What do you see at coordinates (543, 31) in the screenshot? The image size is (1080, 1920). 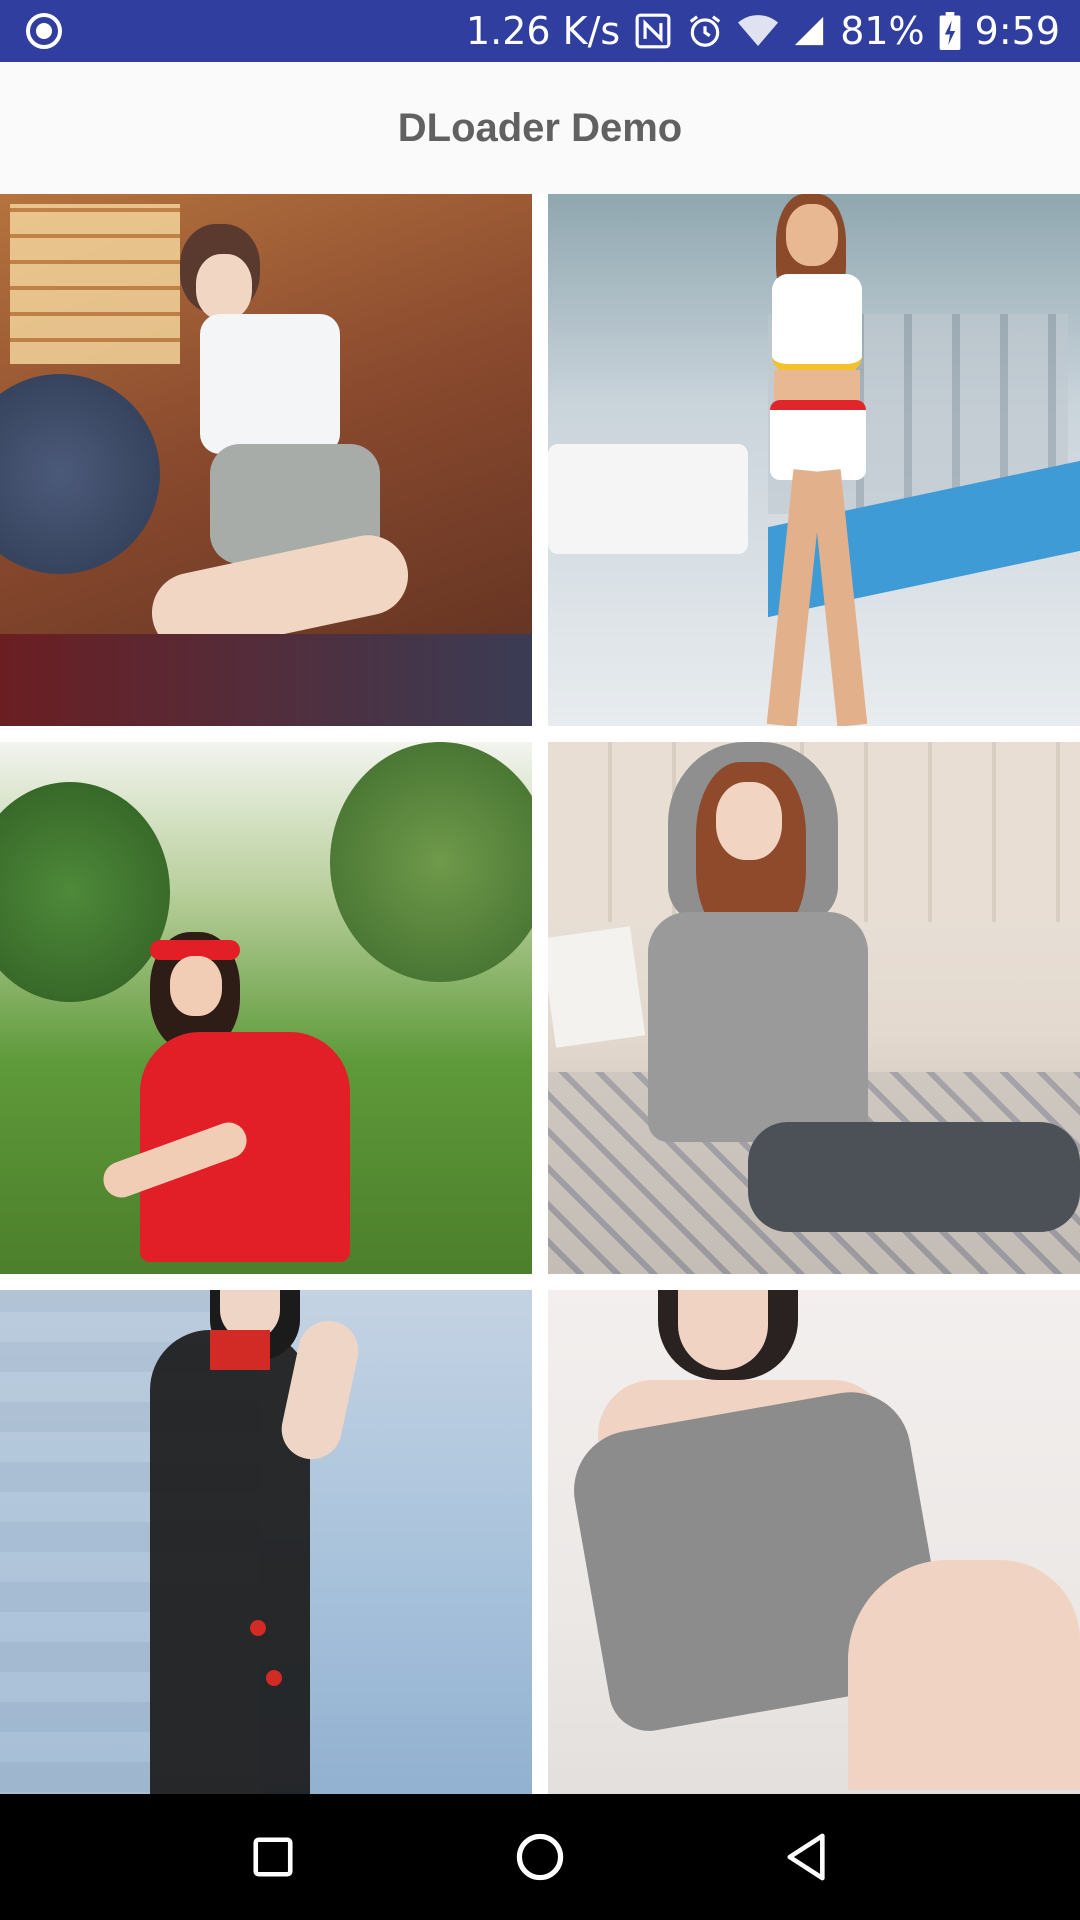 I see `network-speed: 1.26 K/s` at bounding box center [543, 31].